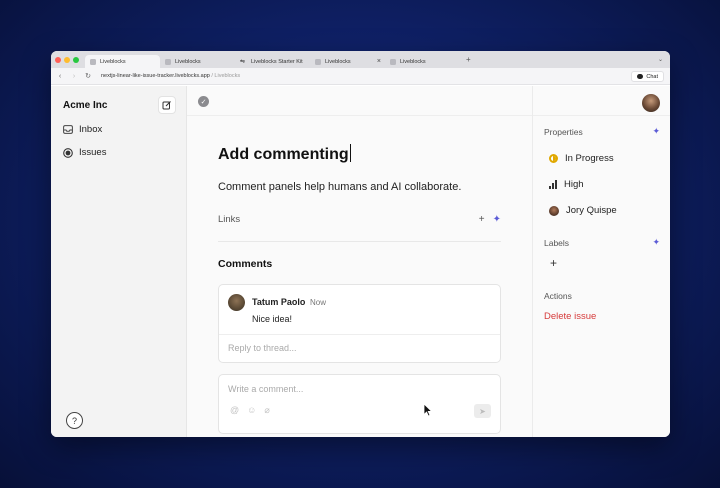 Image resolution: width=720 pixels, height=488 pixels. What do you see at coordinates (58, 59) in the screenshot?
I see `close-window-button` at bounding box center [58, 59].